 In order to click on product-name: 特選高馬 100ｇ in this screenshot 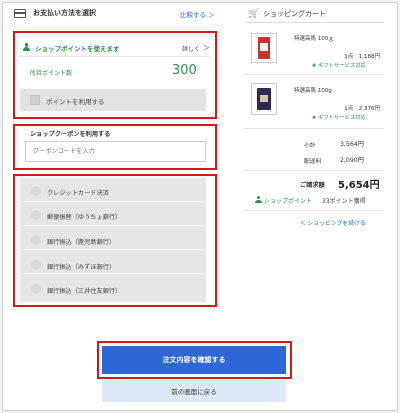, I will do `click(314, 39)`.